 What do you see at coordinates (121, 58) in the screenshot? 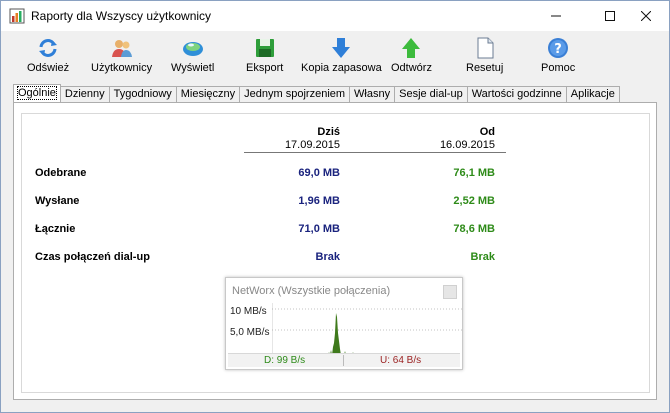
I see `users-button: Użytkownicy` at bounding box center [121, 58].